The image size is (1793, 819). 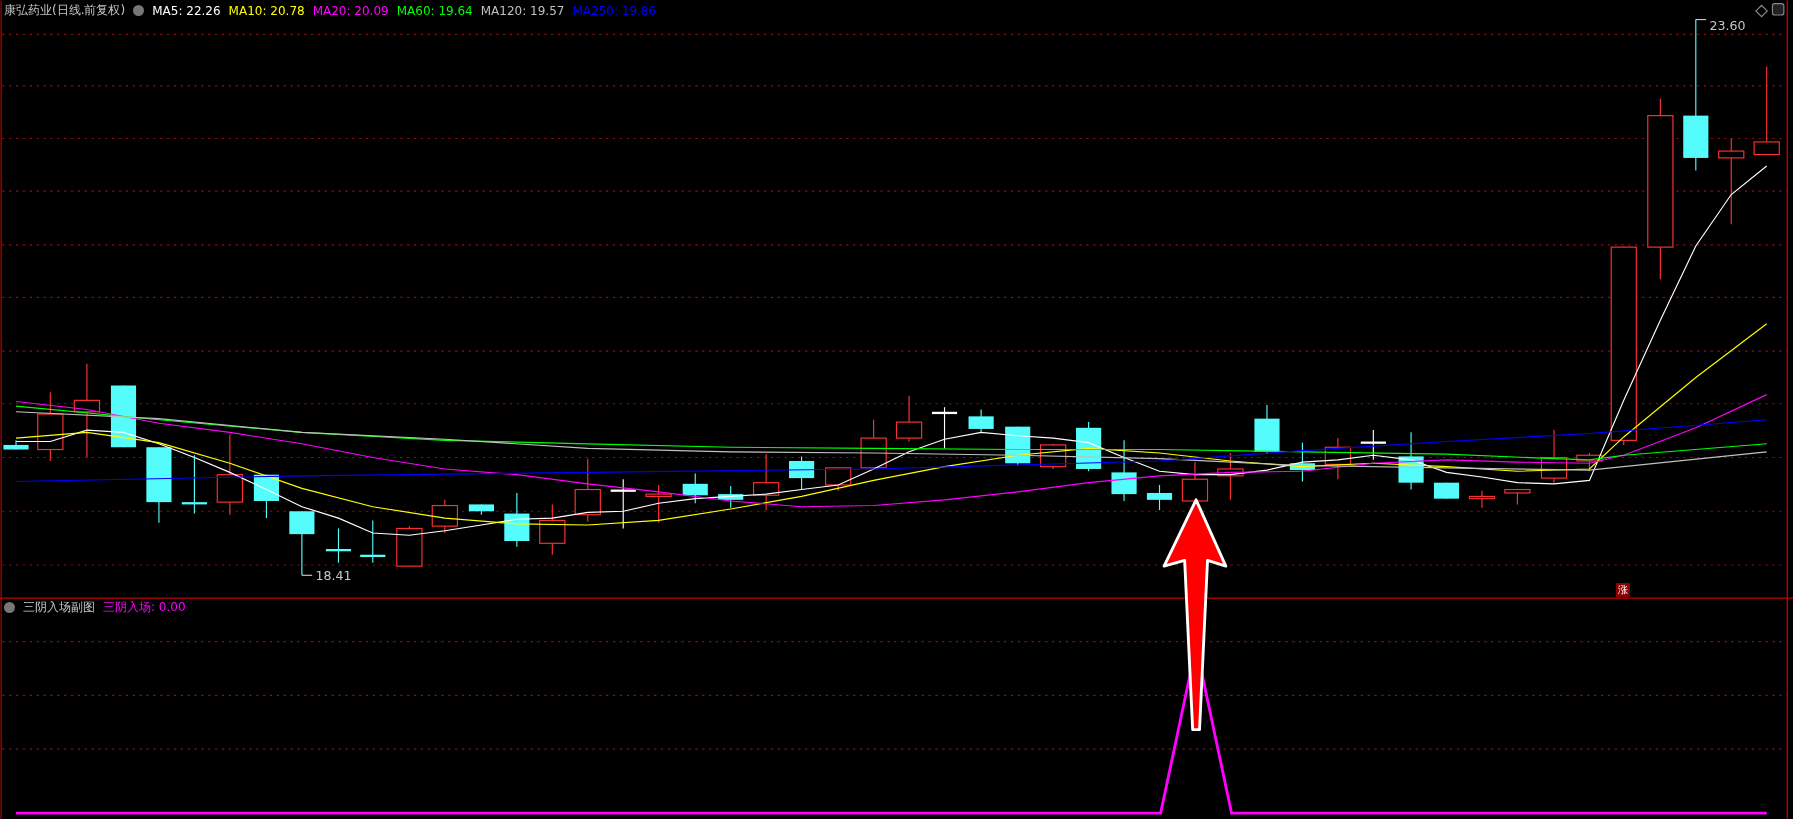 I want to click on moving-average-value: MA60: 19.64, so click(x=434, y=10).